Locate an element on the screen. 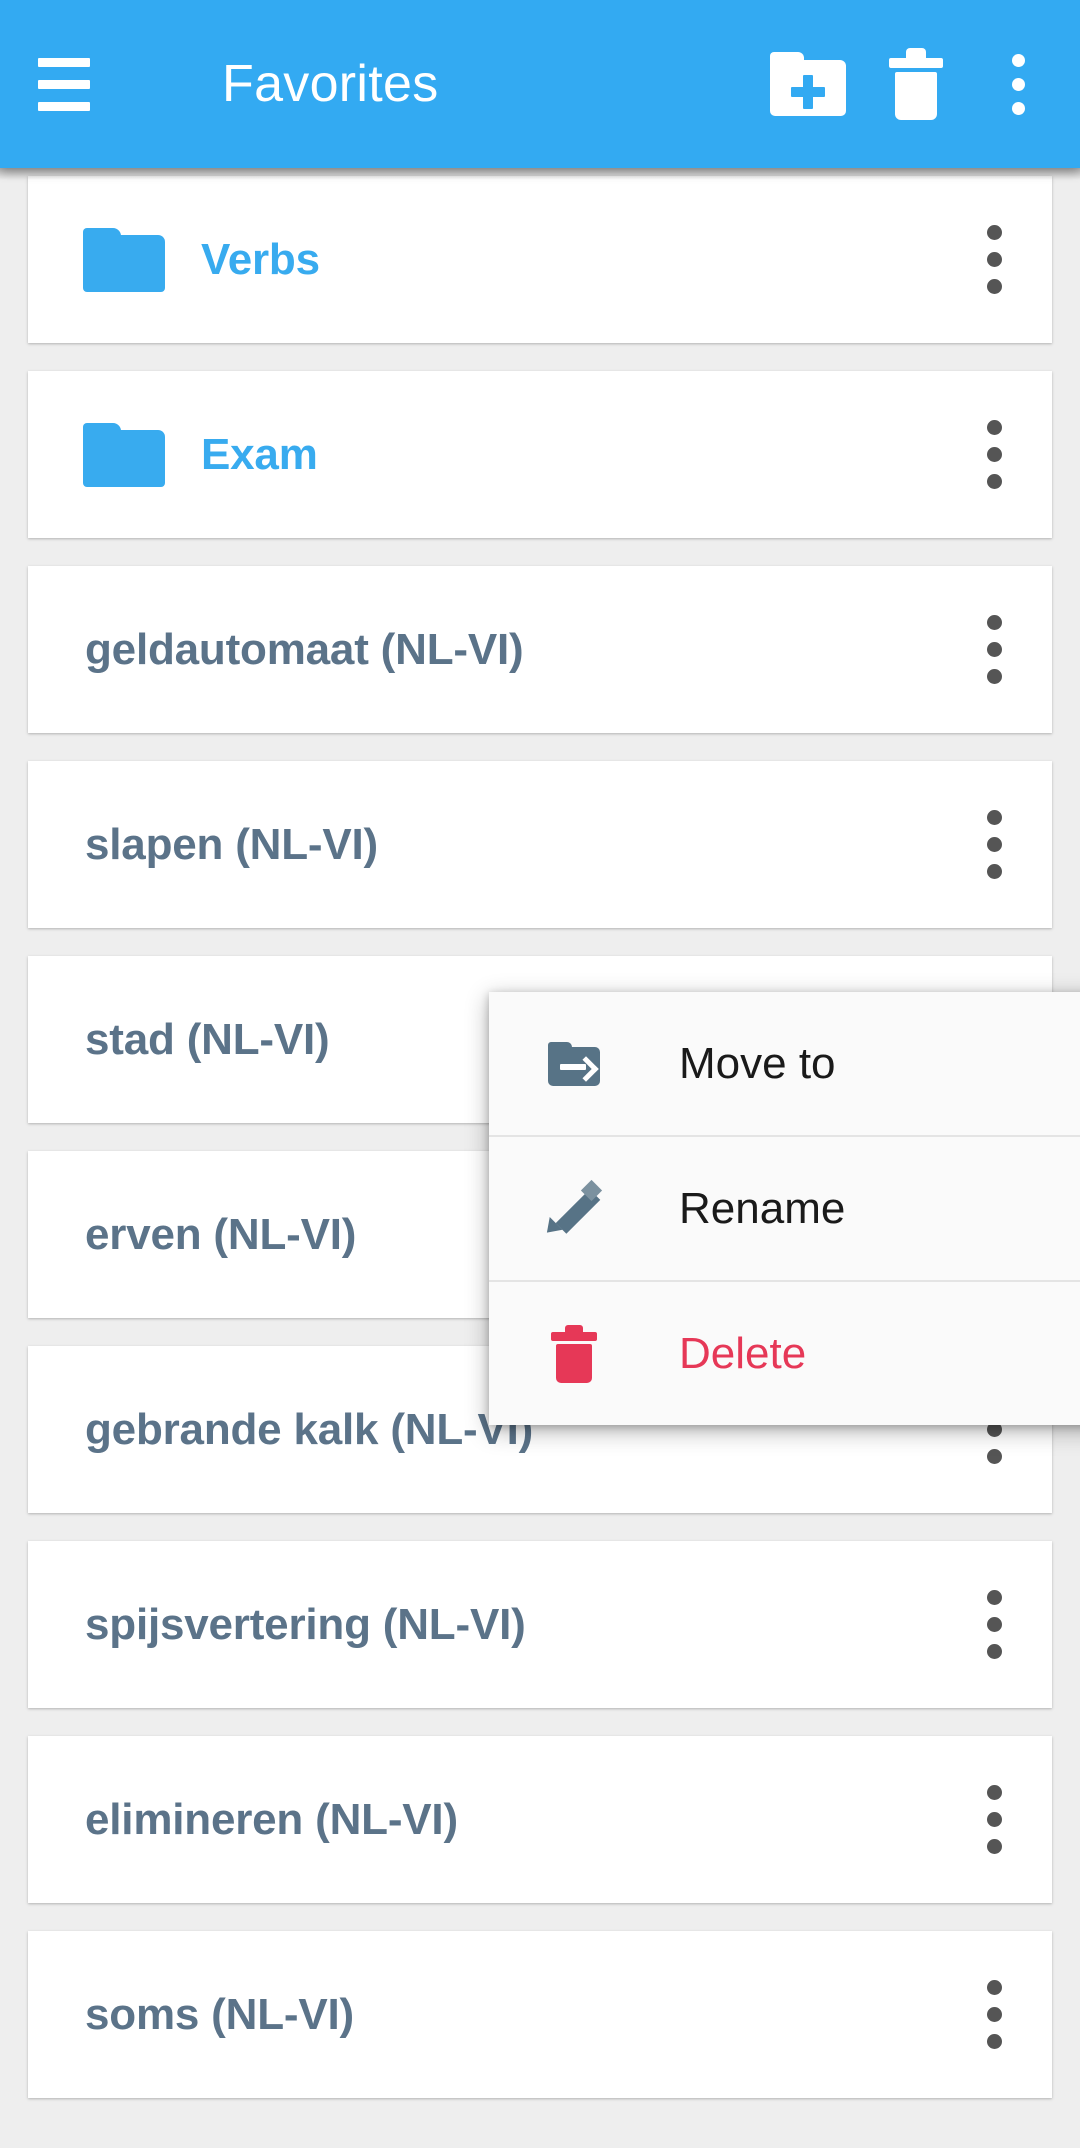  context-menu: Move to Rename Delete is located at coordinates (784, 1208).